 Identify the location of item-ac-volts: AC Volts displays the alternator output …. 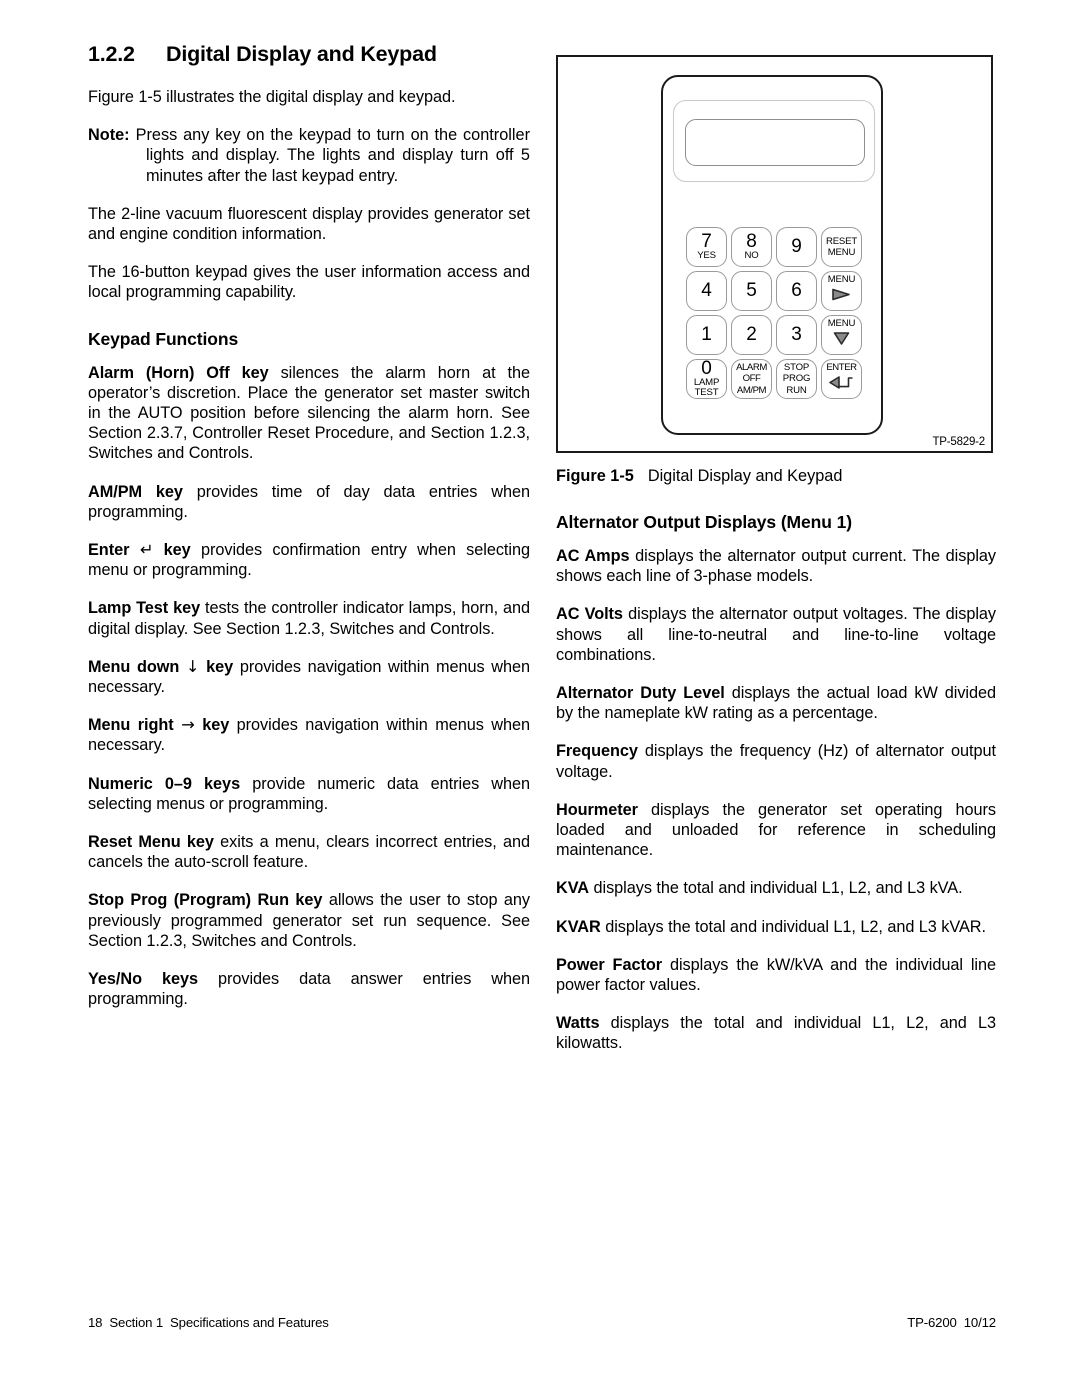
(776, 634).